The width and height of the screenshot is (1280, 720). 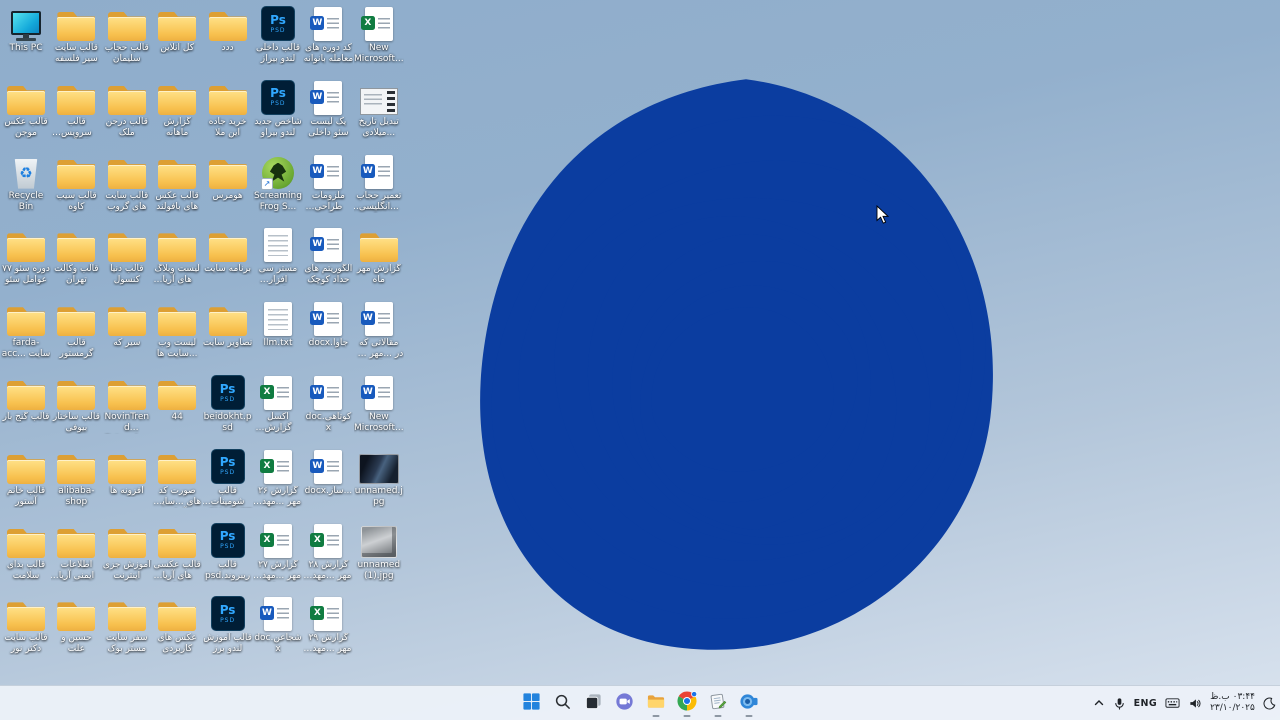 I want to click on taskbar-button-start, so click(x=531, y=703).